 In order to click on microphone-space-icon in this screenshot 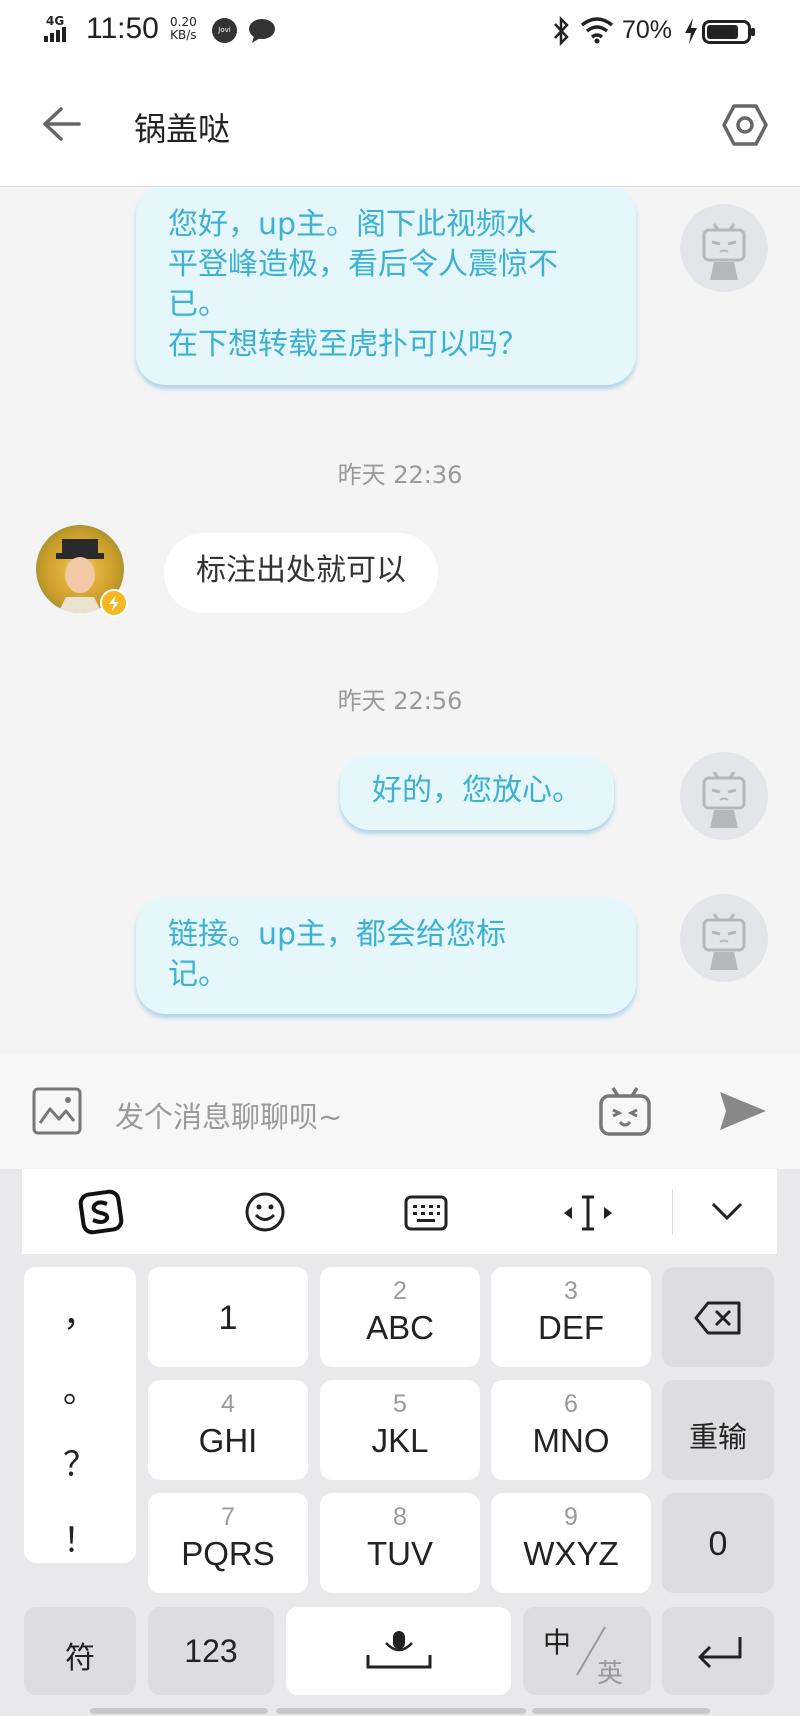, I will do `click(399, 1652)`.